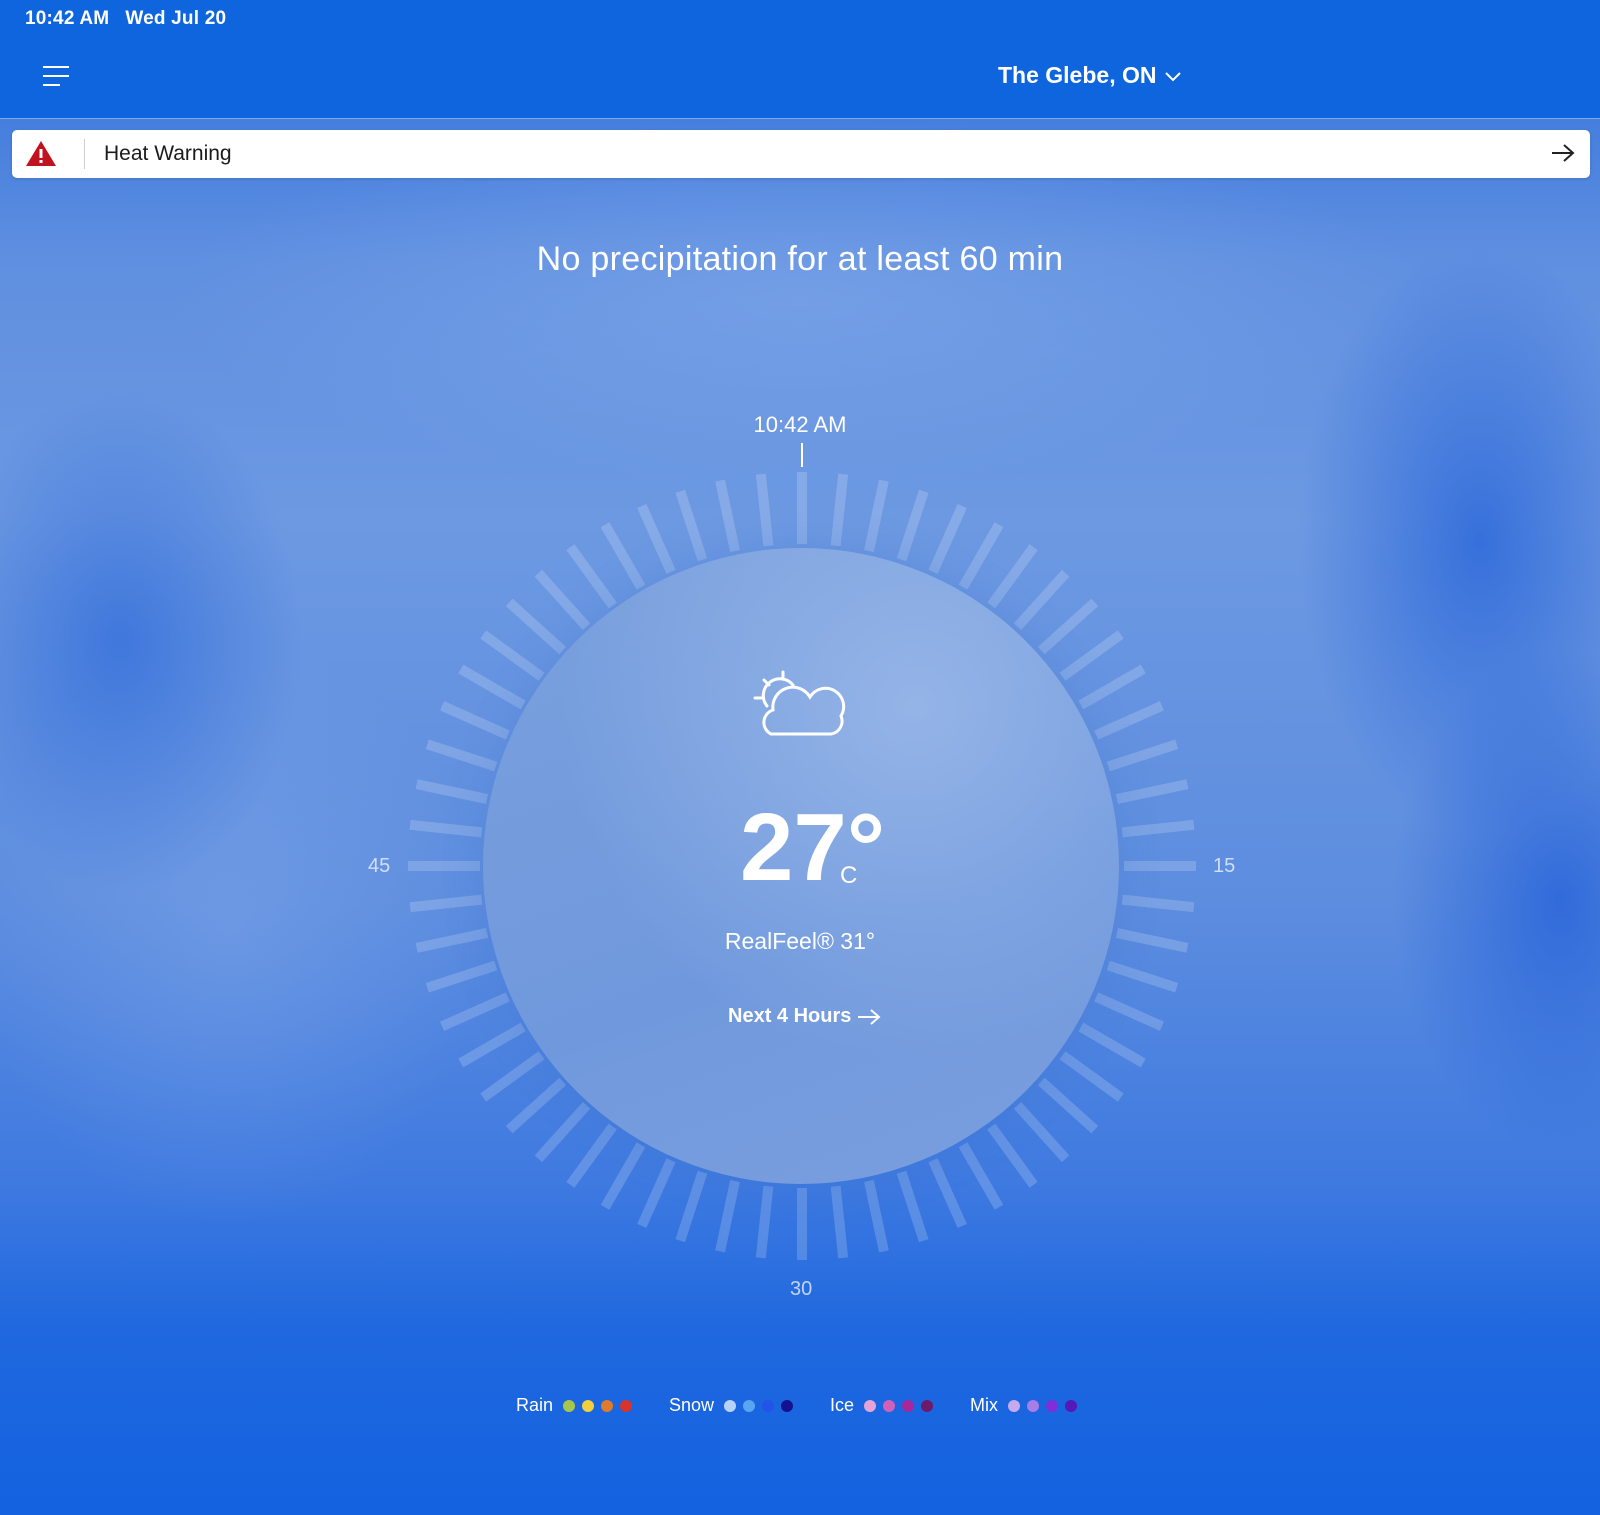  I want to click on realfeel-temperature: RealFeel® 31°, so click(800, 941).